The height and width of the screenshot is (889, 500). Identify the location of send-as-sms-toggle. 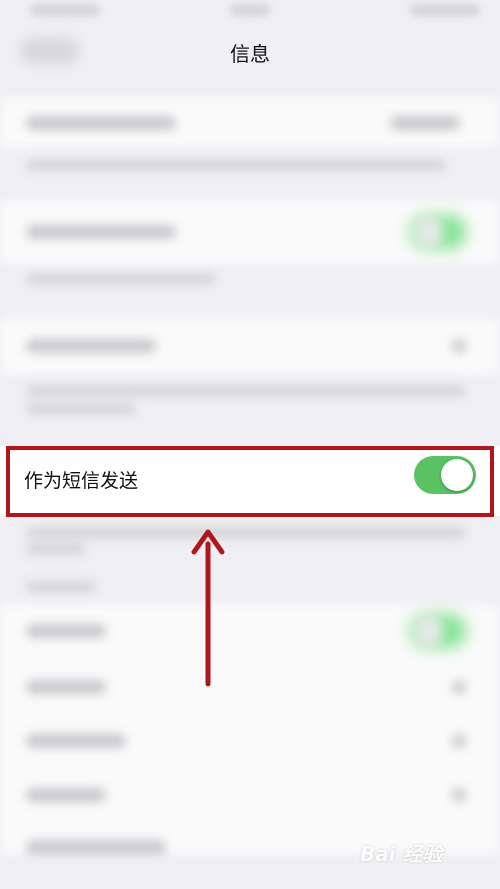
(445, 475).